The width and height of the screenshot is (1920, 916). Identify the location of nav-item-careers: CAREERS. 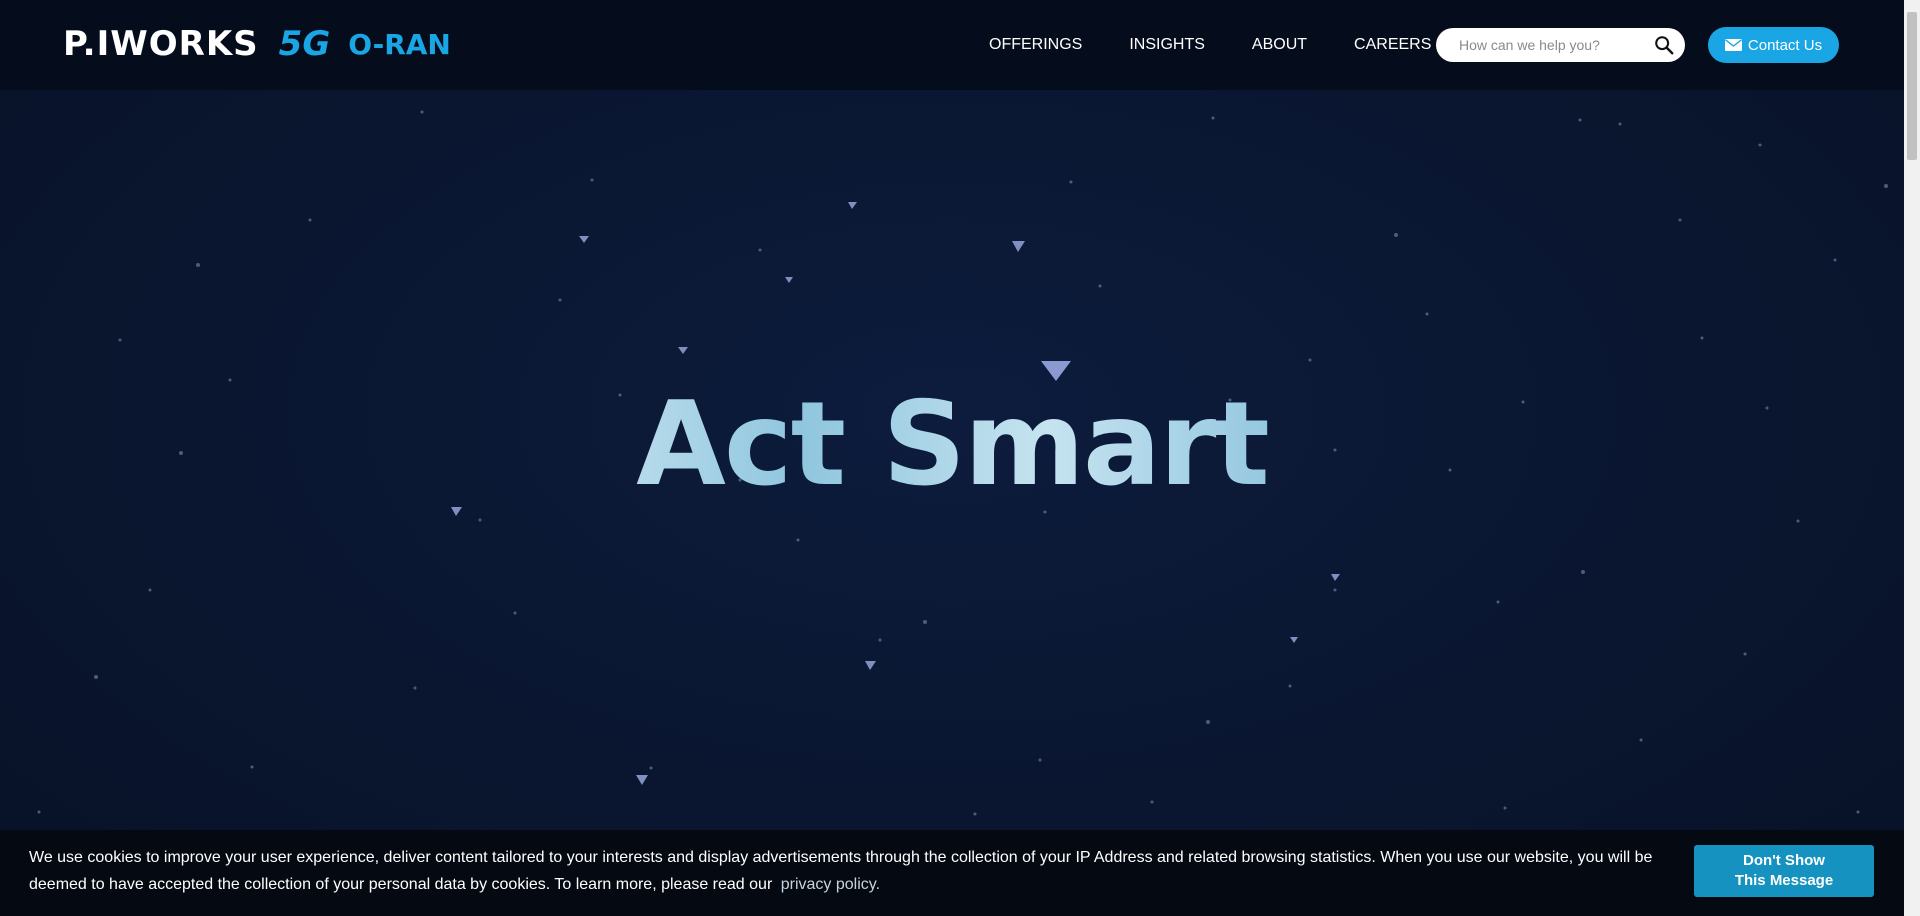
(1392, 45).